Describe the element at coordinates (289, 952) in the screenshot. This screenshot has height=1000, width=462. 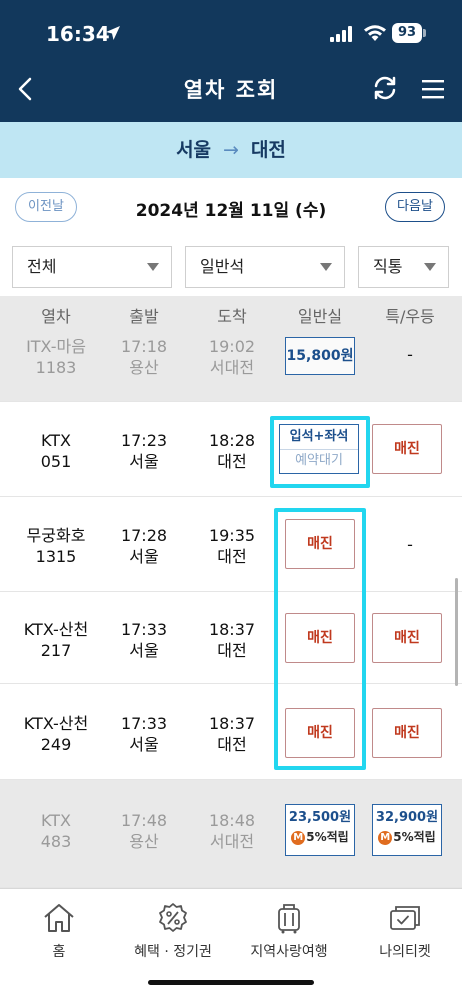
I see `tab-label: 지역사랑여행` at that location.